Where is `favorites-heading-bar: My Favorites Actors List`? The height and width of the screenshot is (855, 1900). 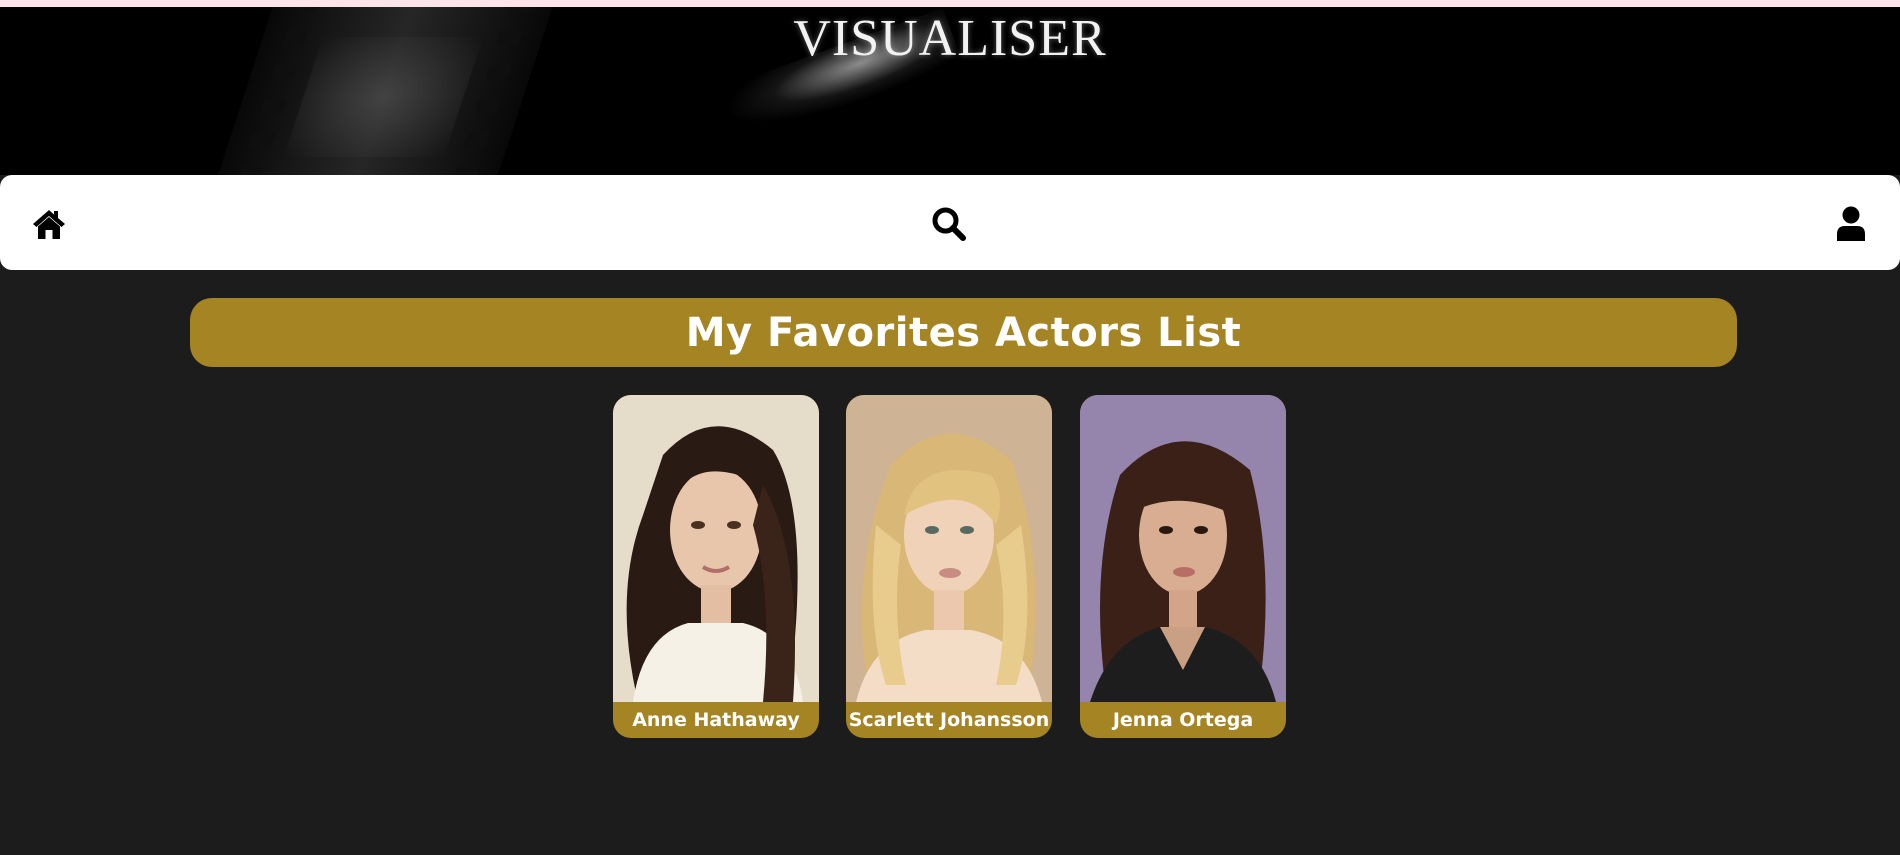 favorites-heading-bar: My Favorites Actors List is located at coordinates (963, 332).